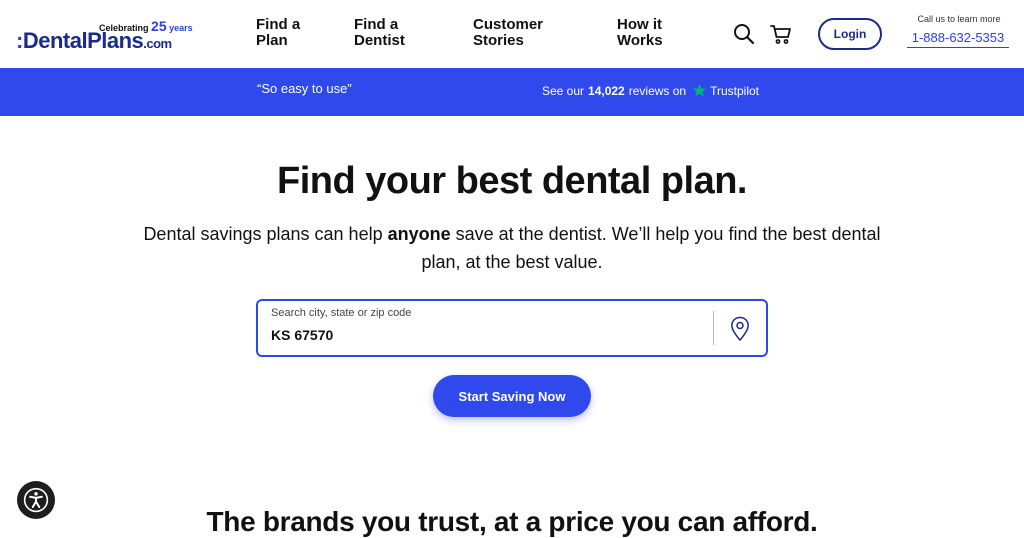 The width and height of the screenshot is (1024, 538). Describe the element at coordinates (19, 40) in the screenshot. I see `brand-colon: :` at that location.